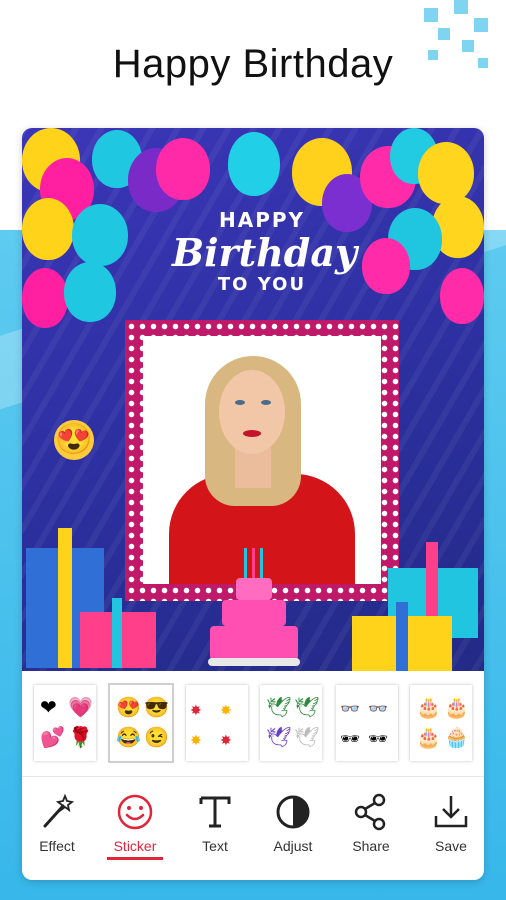 Image resolution: width=506 pixels, height=900 pixels. What do you see at coordinates (253, 830) in the screenshot?
I see `bottom-toolbar: Effect Sticker Text Adjust Share Save` at bounding box center [253, 830].